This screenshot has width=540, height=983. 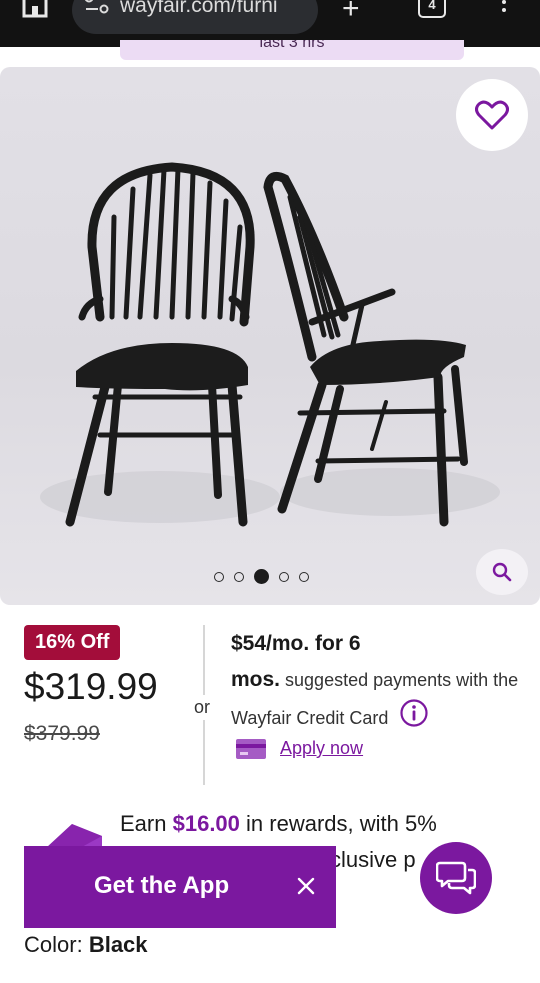 I want to click on urgency-banner: last 3 hrs, so click(x=292, y=50).